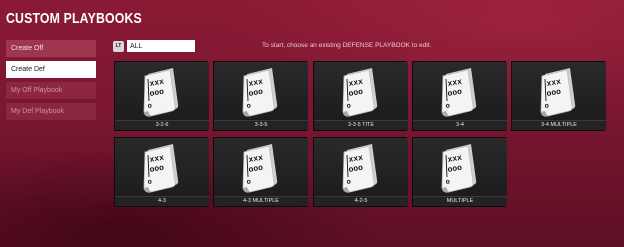 The image size is (624, 247). What do you see at coordinates (261, 125) in the screenshot?
I see `playbook-card-label: 3-3-5` at bounding box center [261, 125].